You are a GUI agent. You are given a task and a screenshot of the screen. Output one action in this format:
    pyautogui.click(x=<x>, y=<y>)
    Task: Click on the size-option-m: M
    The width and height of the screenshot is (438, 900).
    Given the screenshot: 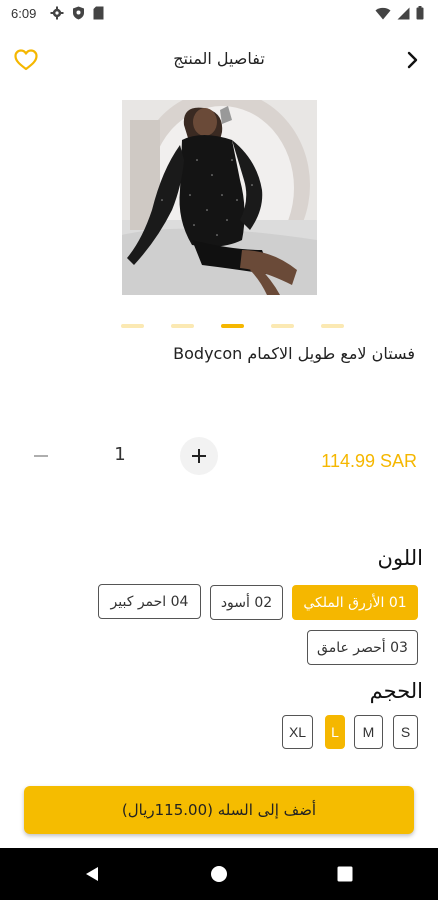 What is the action you would take?
    pyautogui.click(x=368, y=732)
    